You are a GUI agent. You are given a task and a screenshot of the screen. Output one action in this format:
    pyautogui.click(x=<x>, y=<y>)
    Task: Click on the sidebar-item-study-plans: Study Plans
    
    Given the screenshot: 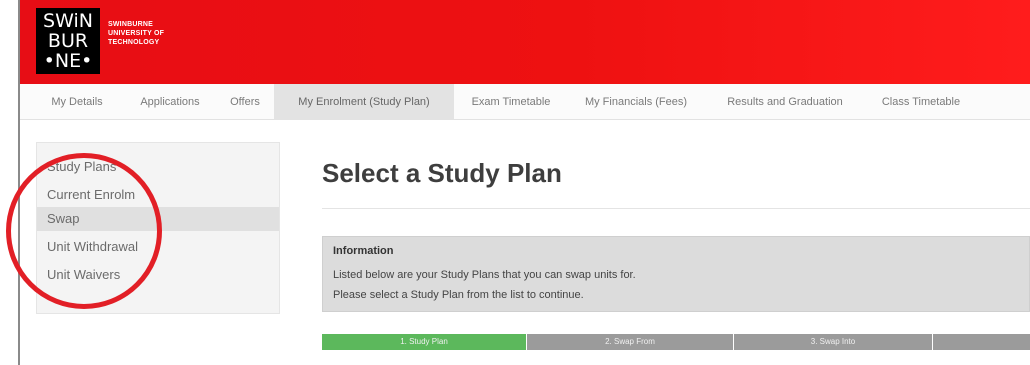 What is the action you would take?
    pyautogui.click(x=158, y=167)
    